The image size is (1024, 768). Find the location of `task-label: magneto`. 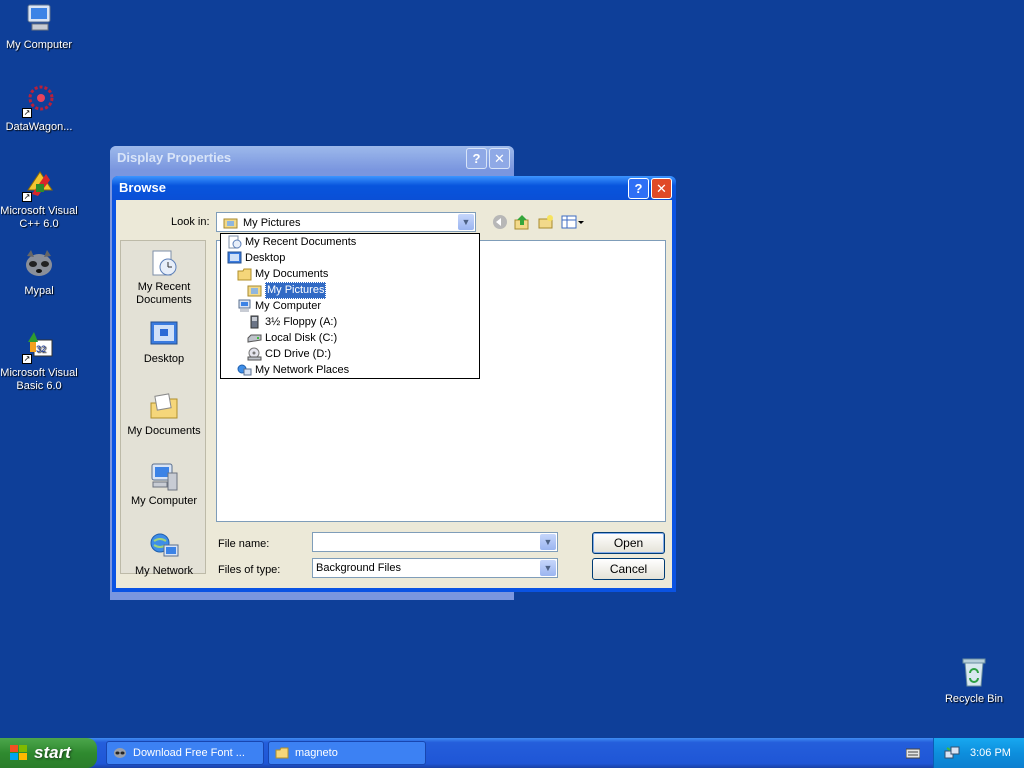

task-label: magneto is located at coordinates (316, 753).